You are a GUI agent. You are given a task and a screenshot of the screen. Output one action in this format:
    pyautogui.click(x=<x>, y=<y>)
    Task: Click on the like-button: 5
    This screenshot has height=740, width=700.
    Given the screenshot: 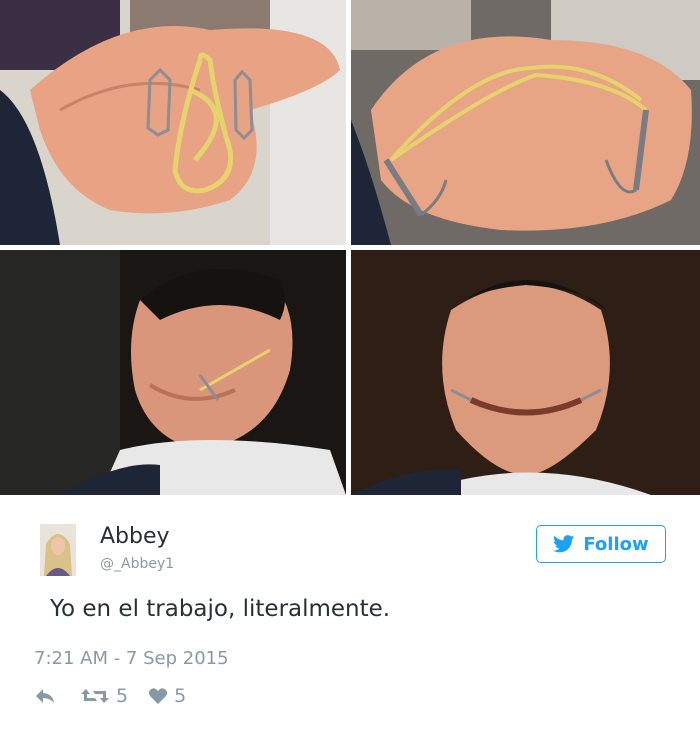 What is the action you would take?
    pyautogui.click(x=167, y=696)
    